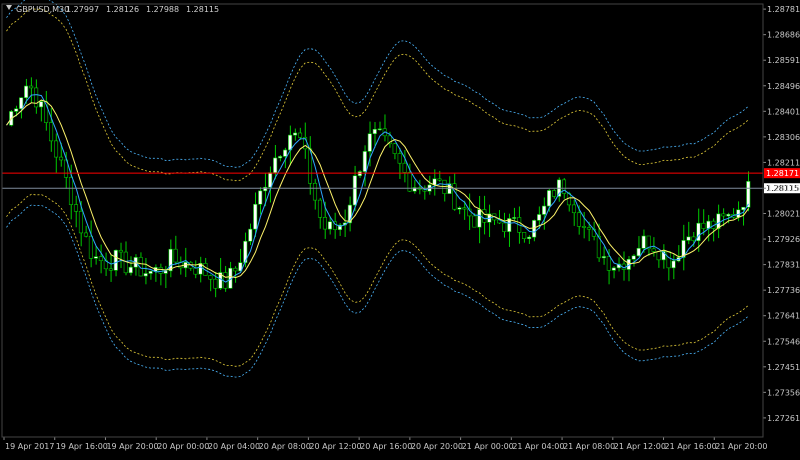  Describe the element at coordinates (162, 9) in the screenshot. I see `low-value: 1.27988` at that location.